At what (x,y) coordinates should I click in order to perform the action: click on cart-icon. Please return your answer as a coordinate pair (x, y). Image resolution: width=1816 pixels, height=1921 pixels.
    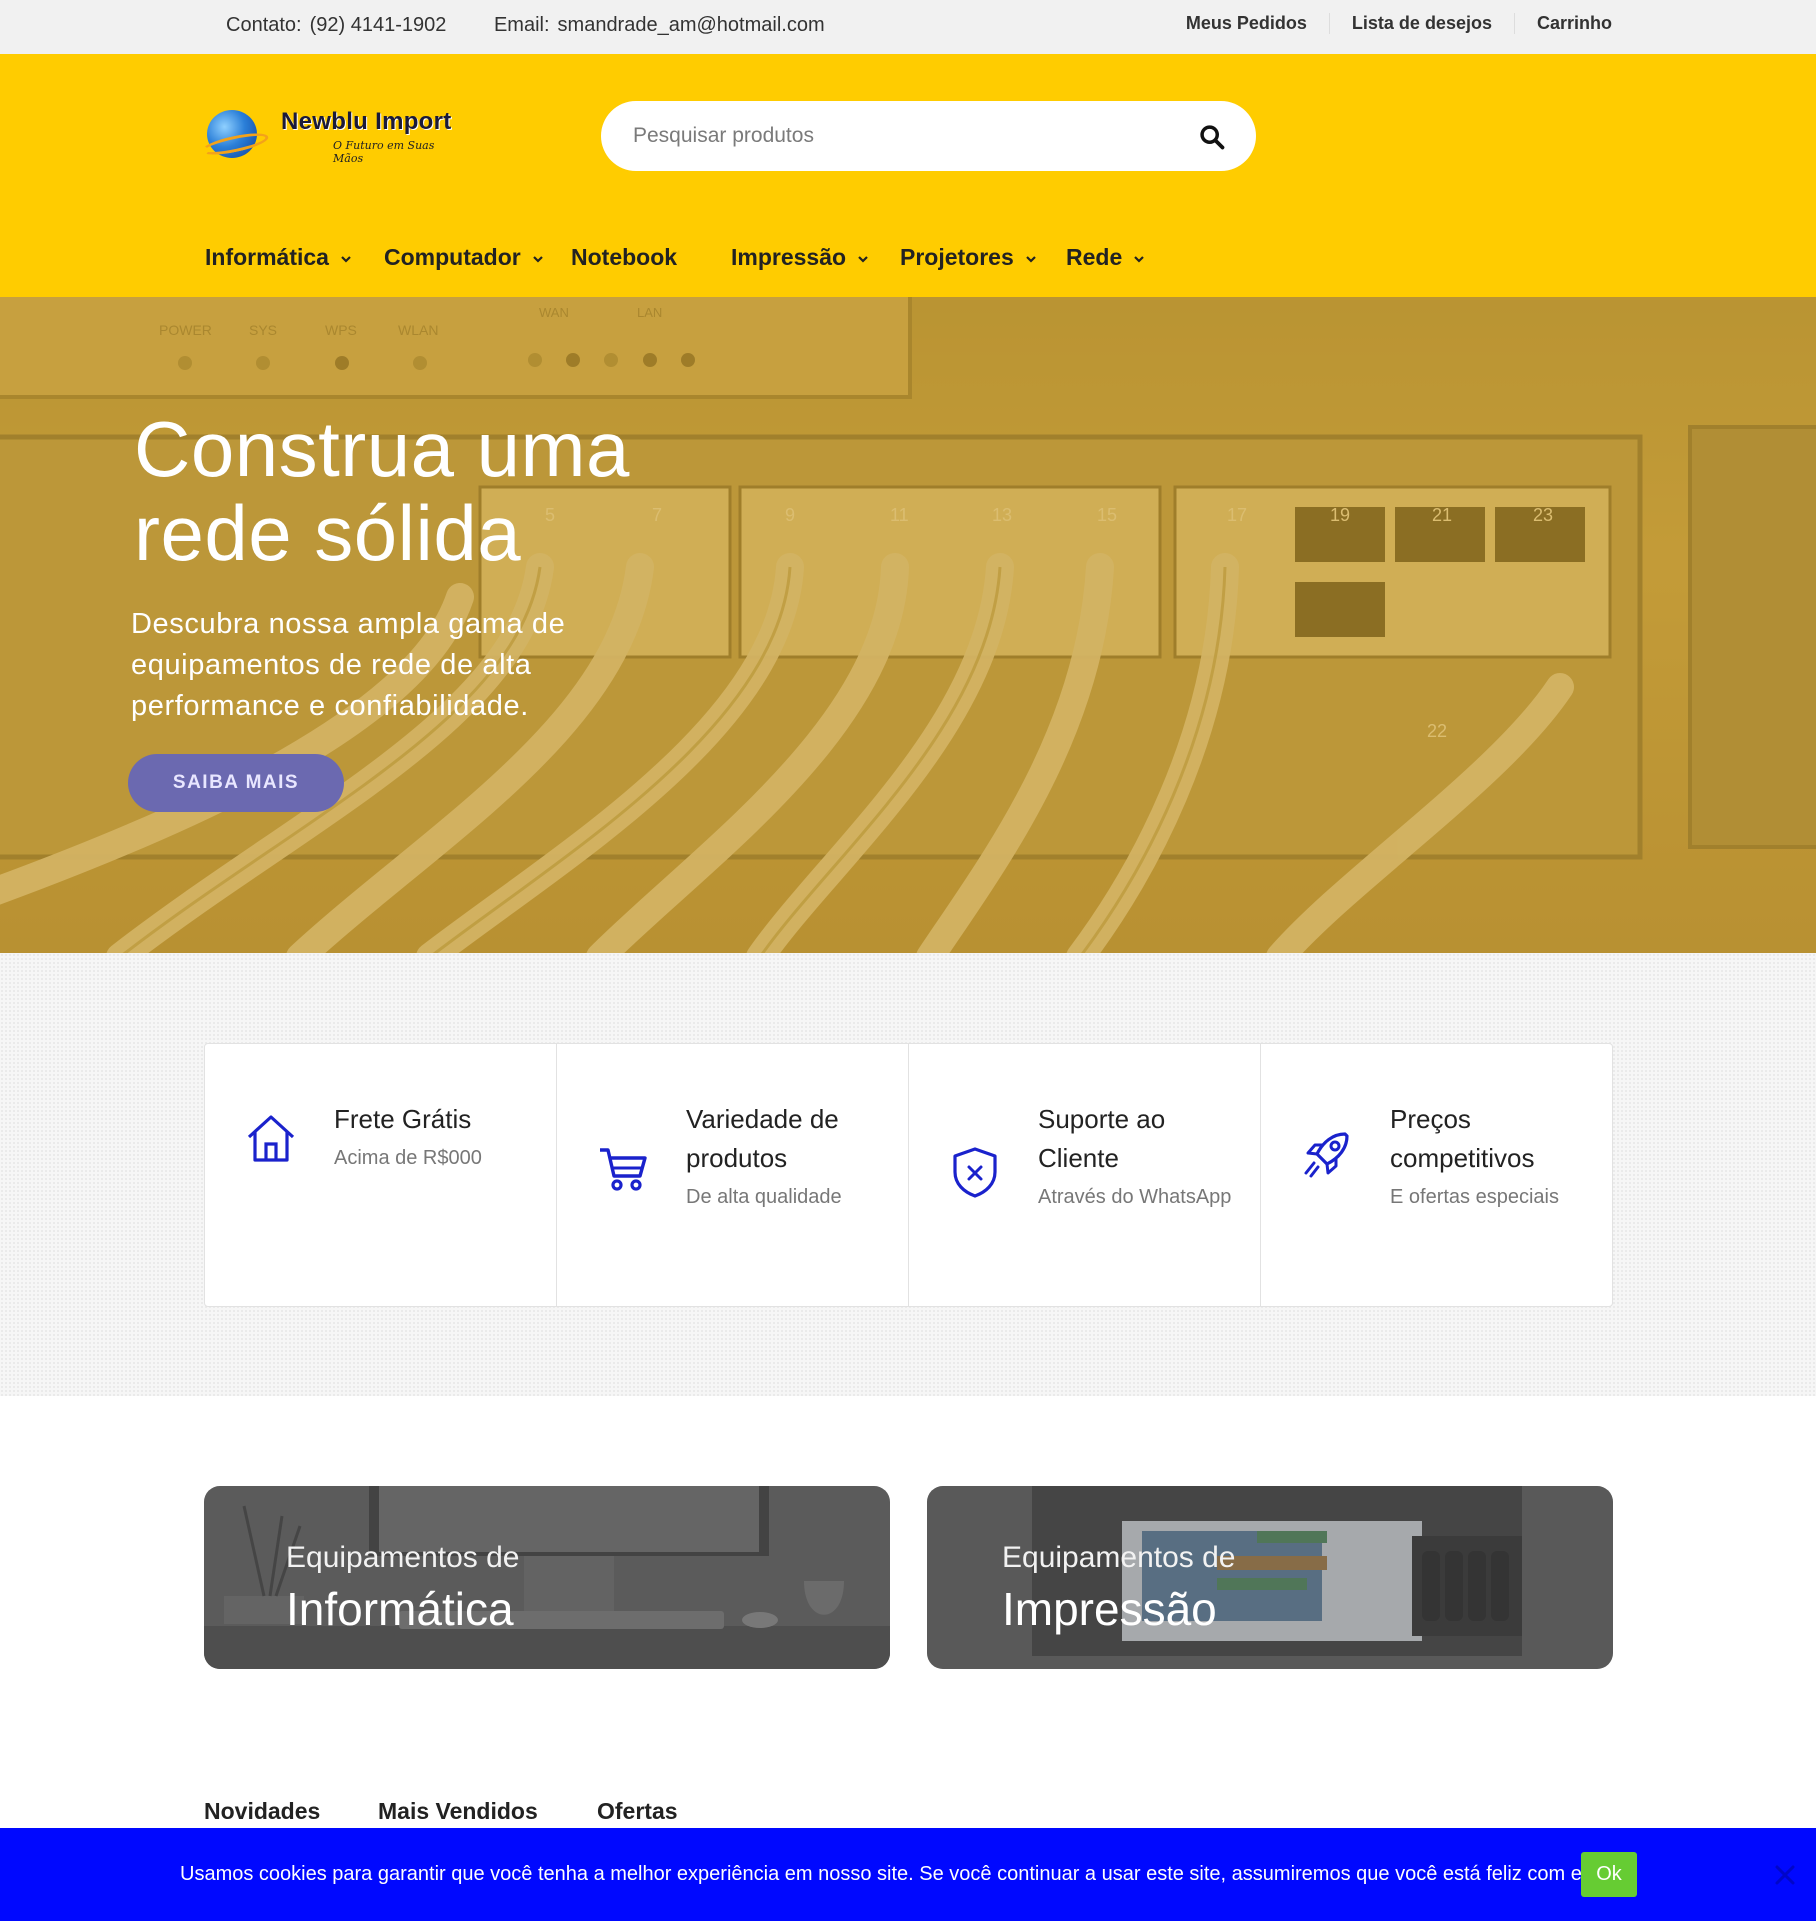
    Looking at the image, I should click on (623, 1169).